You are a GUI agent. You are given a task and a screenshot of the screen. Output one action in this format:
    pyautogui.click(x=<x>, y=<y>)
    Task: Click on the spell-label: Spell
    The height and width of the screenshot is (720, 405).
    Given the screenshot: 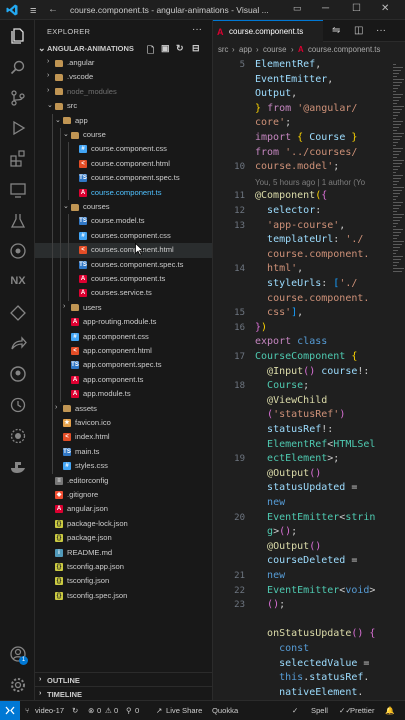 What is the action you would take?
    pyautogui.click(x=319, y=710)
    